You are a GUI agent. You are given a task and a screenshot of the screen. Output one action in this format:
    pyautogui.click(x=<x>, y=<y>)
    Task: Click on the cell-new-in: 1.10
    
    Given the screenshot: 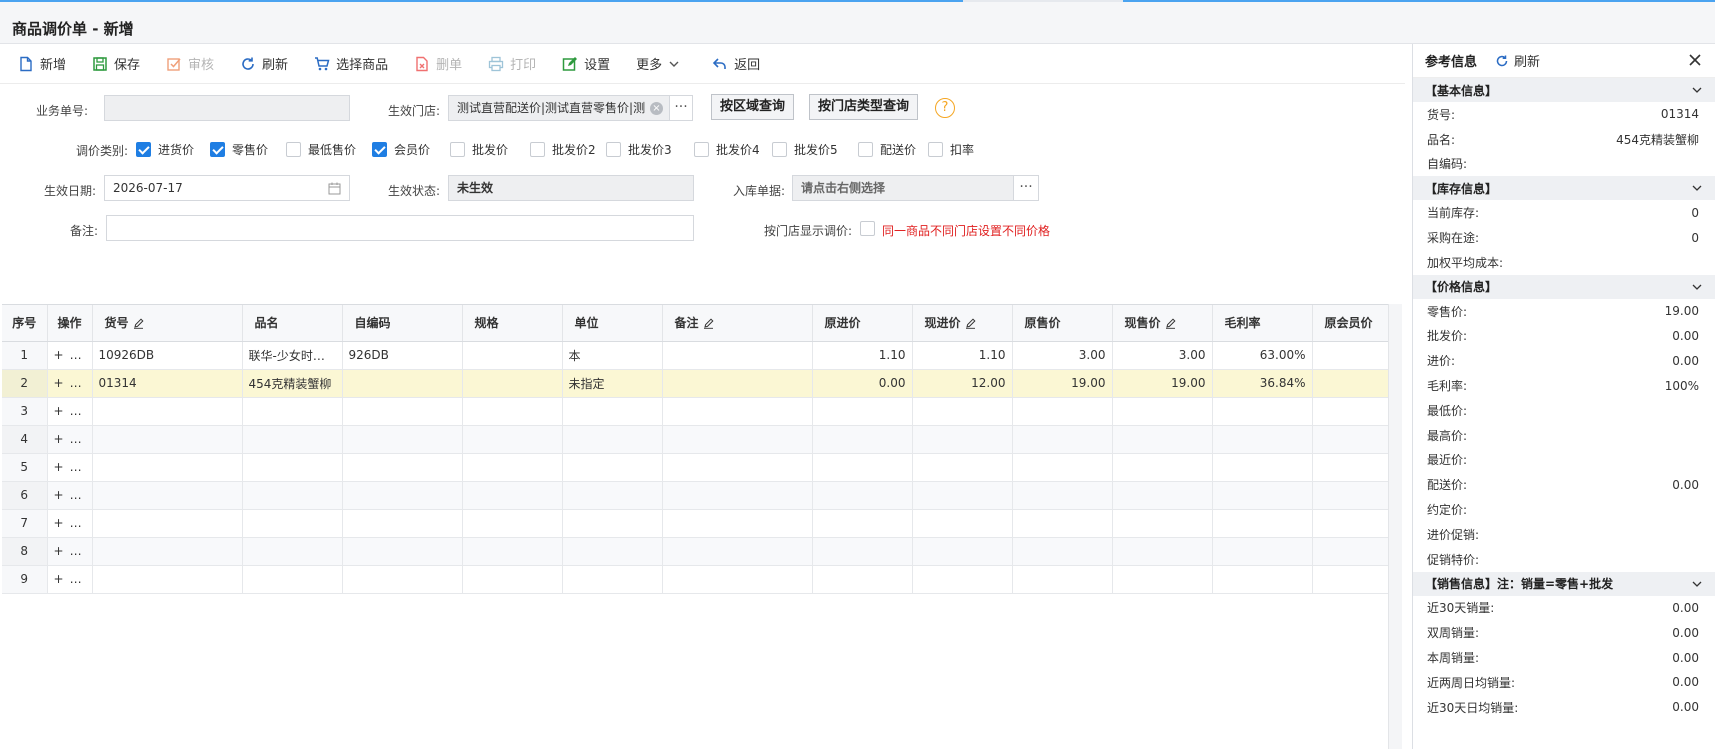 What is the action you would take?
    pyautogui.click(x=962, y=355)
    